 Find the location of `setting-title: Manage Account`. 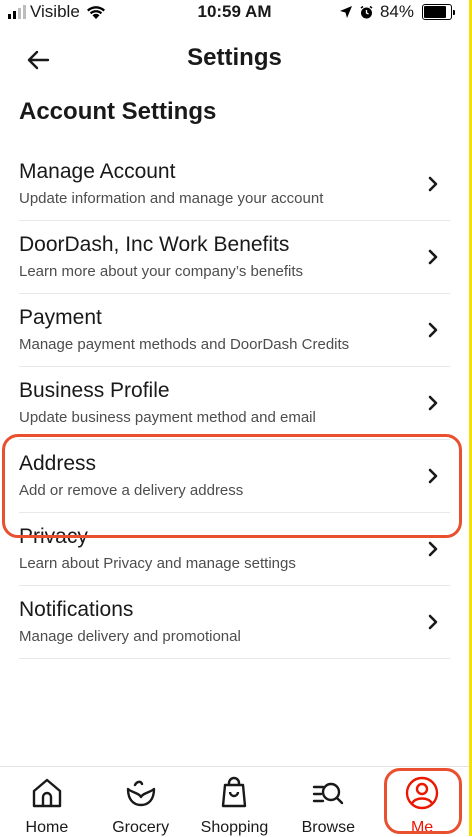

setting-title: Manage Account is located at coordinates (97, 171).